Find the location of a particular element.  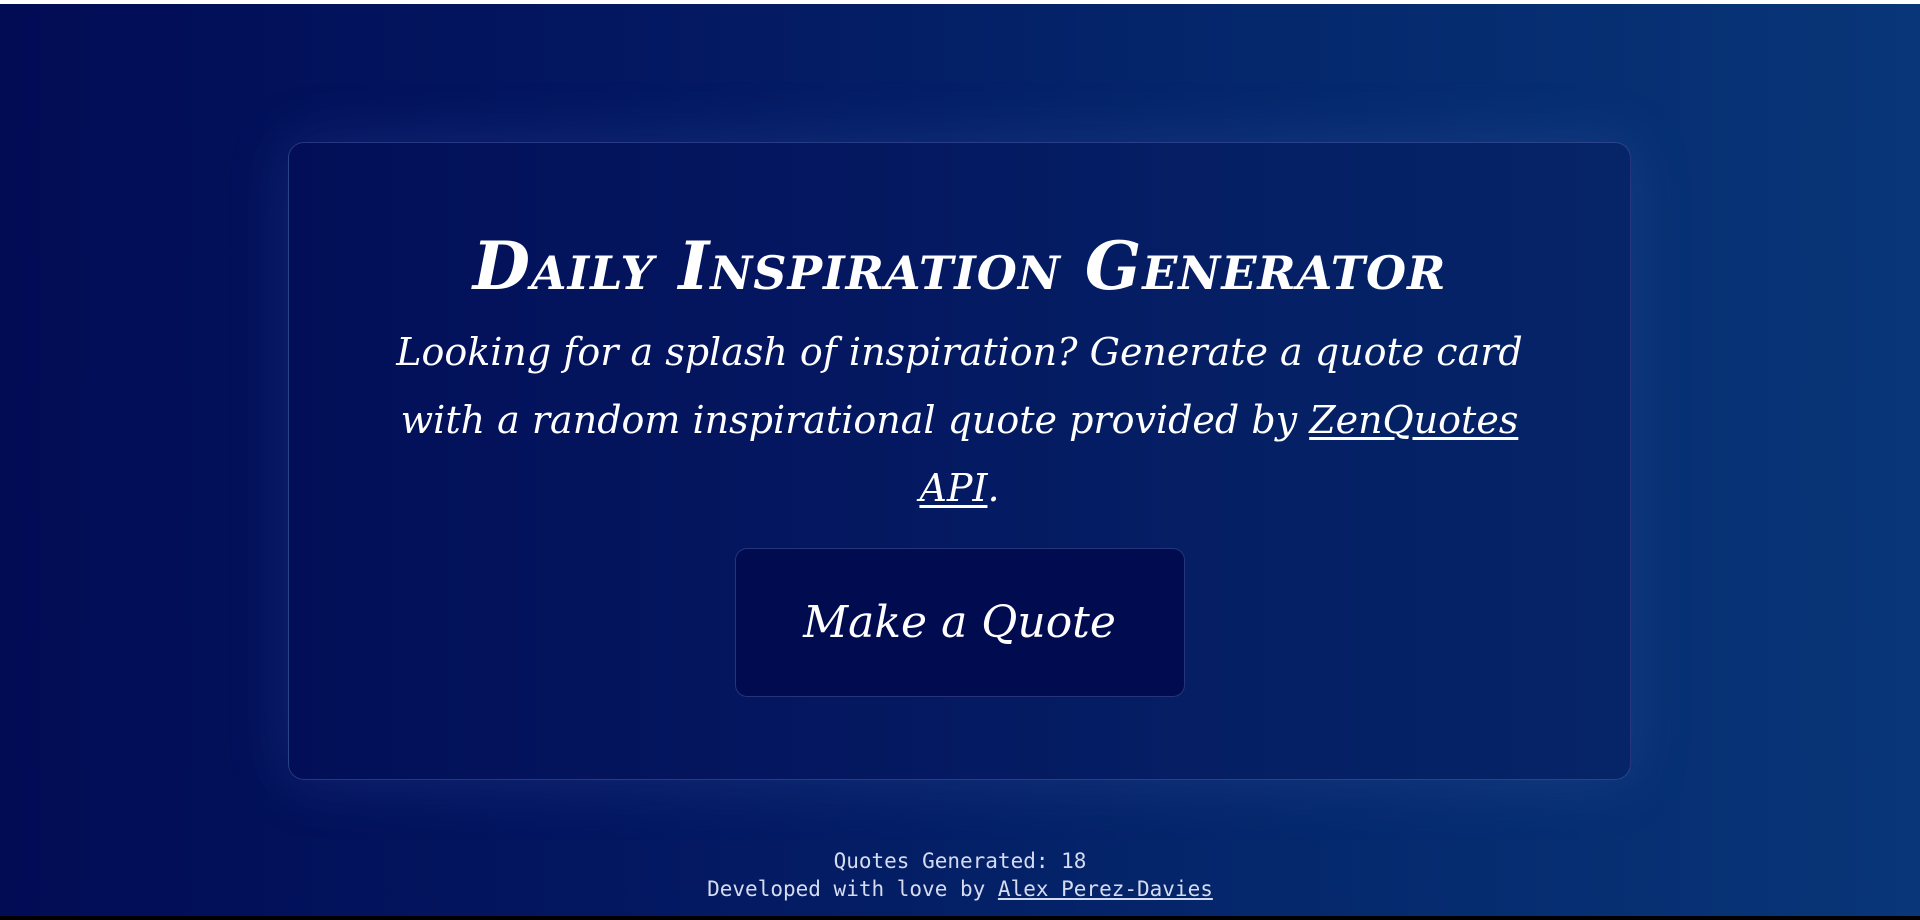

bottom-border is located at coordinates (960, 918).